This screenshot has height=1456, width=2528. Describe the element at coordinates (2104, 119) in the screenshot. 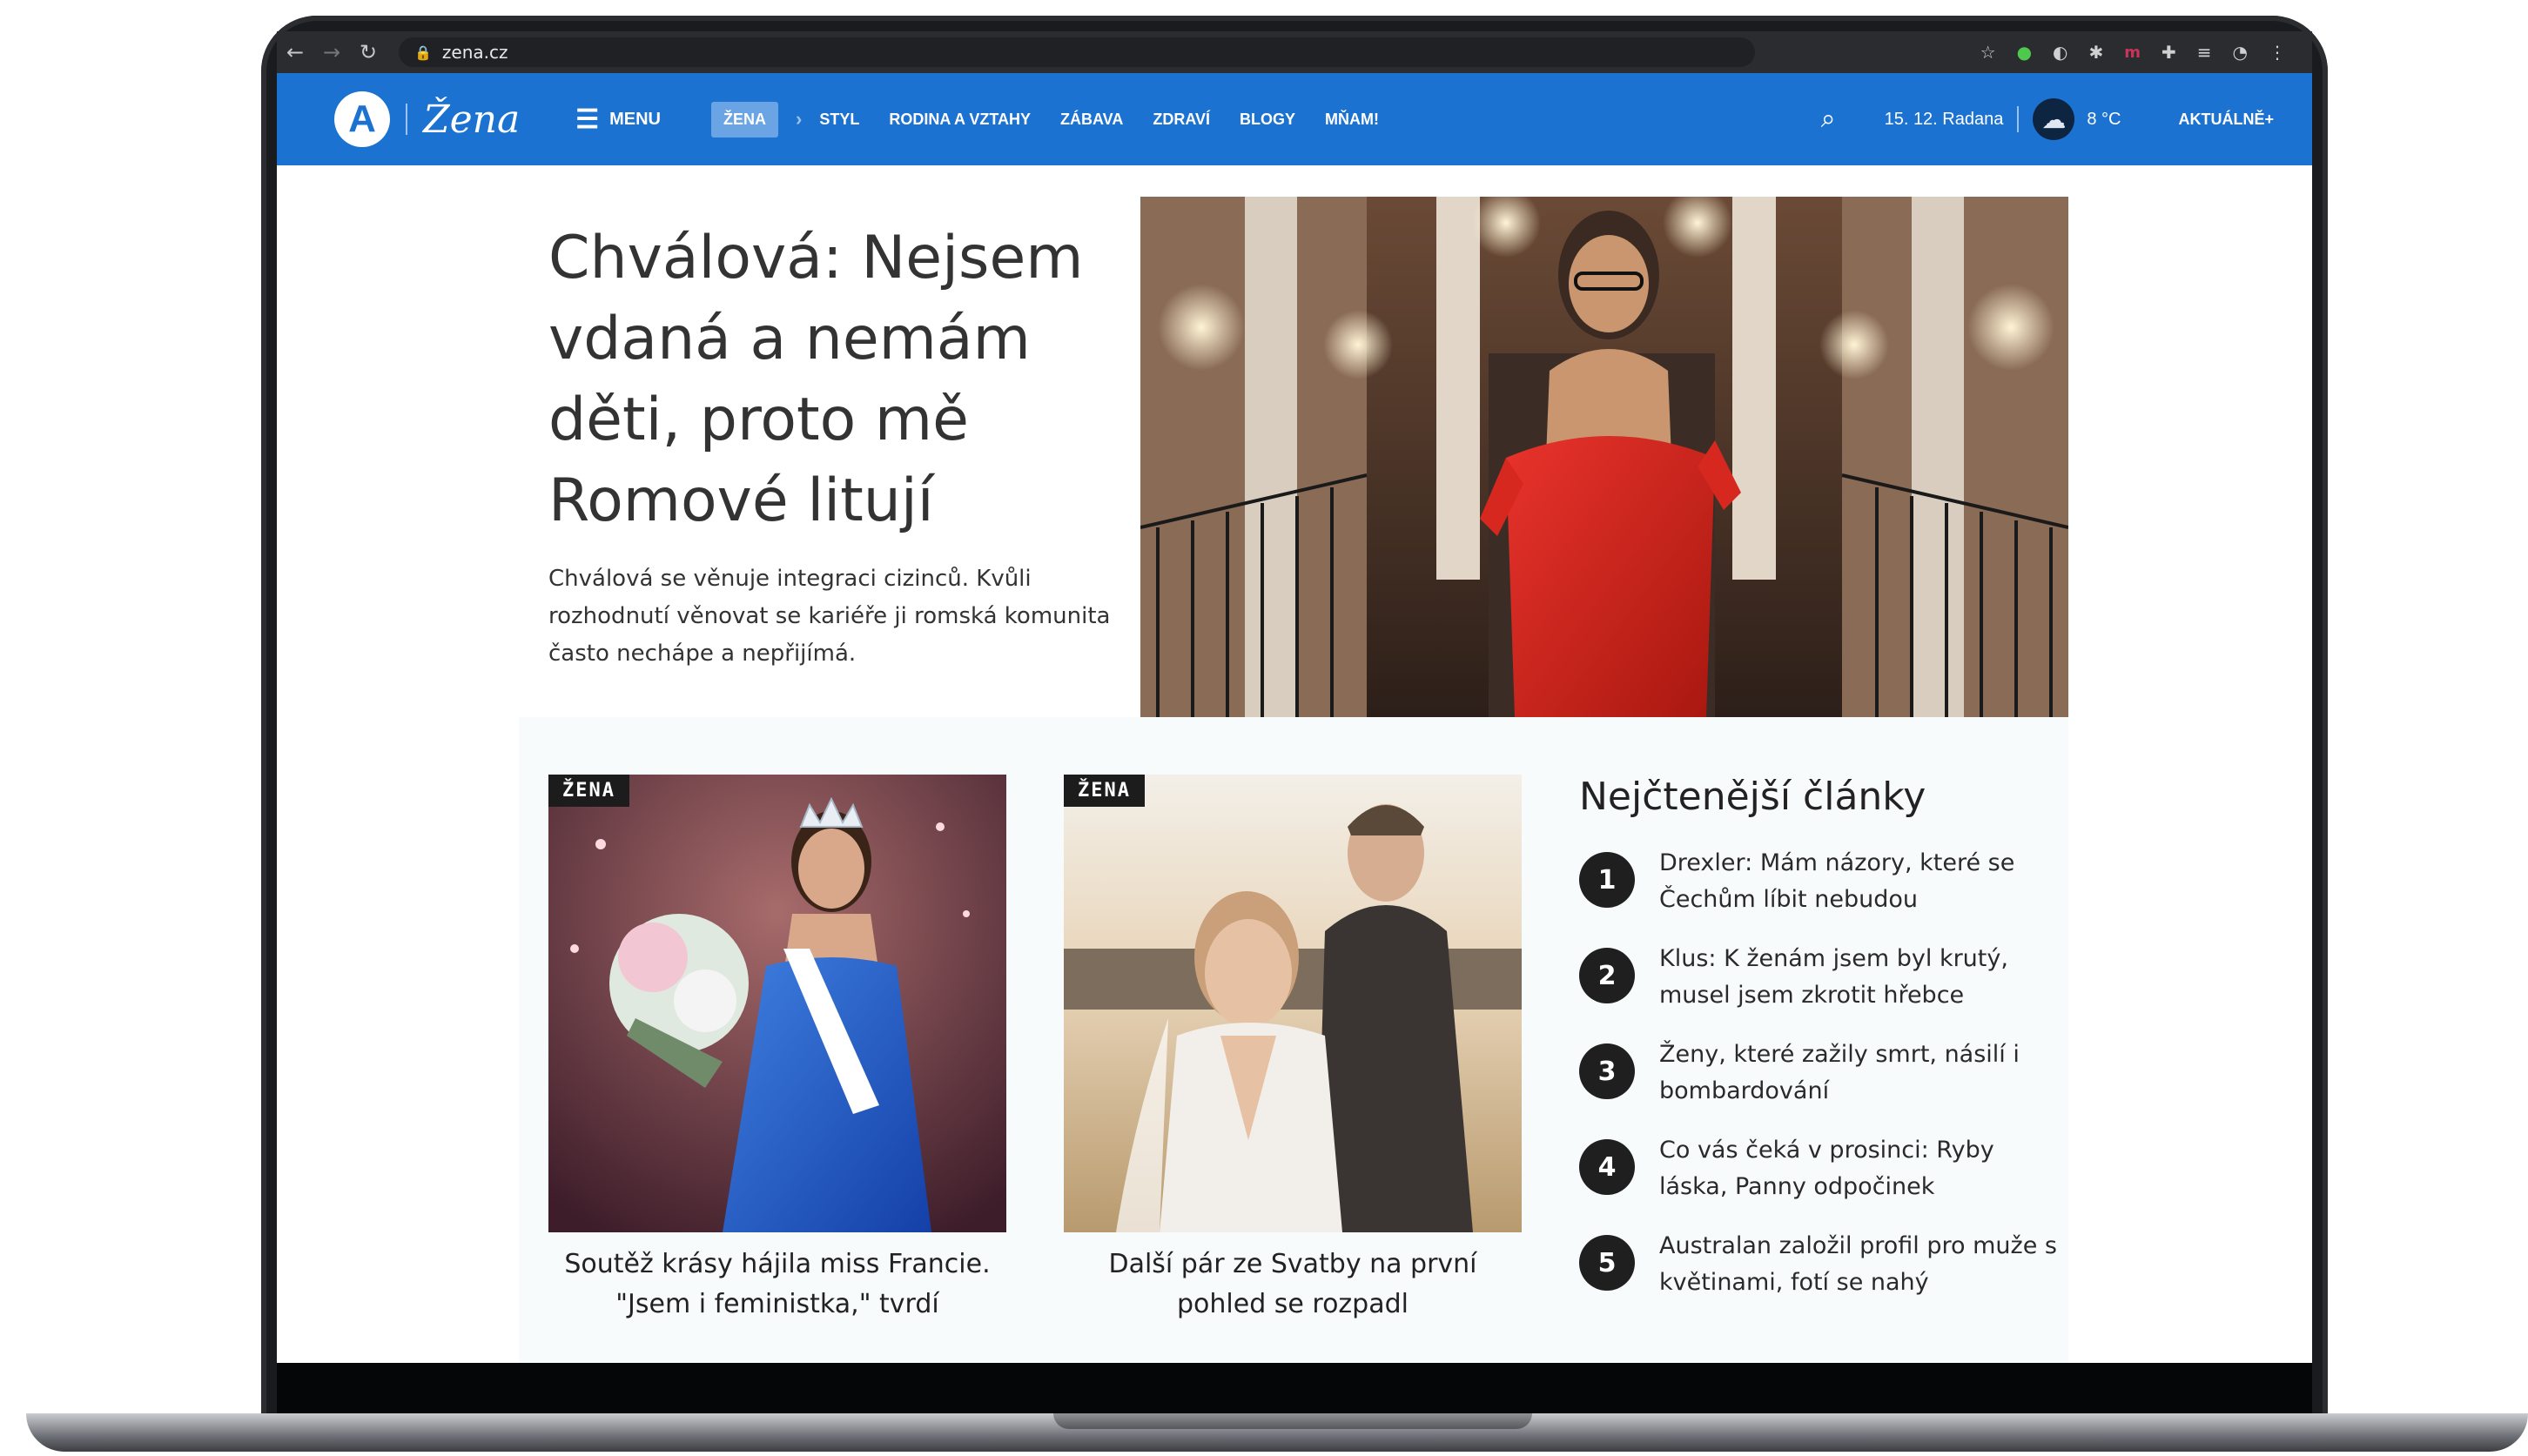

I see `temperature: 8 °C` at that location.